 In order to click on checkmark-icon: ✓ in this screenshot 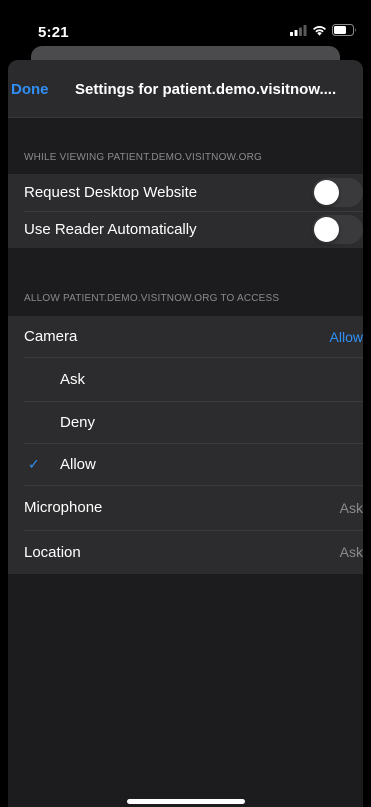, I will do `click(34, 463)`.